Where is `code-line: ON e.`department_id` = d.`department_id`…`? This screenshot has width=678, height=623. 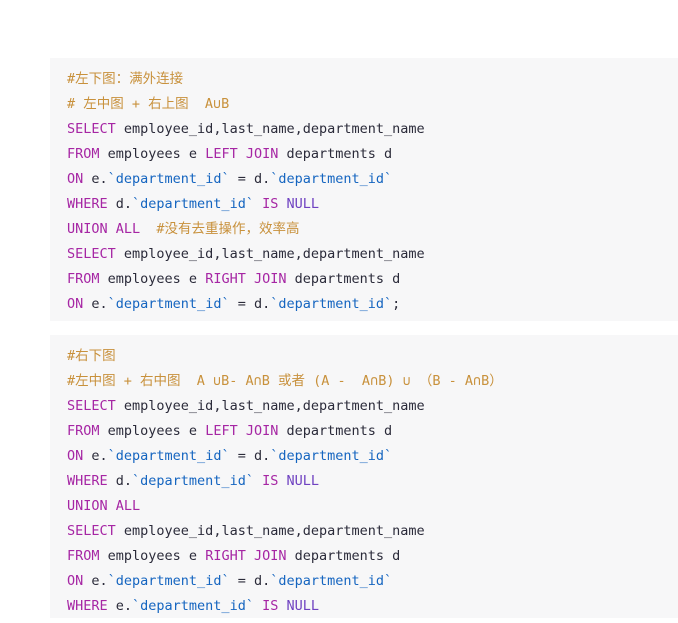 code-line: ON e.`department_id` = d.`department_id`… is located at coordinates (364, 304).